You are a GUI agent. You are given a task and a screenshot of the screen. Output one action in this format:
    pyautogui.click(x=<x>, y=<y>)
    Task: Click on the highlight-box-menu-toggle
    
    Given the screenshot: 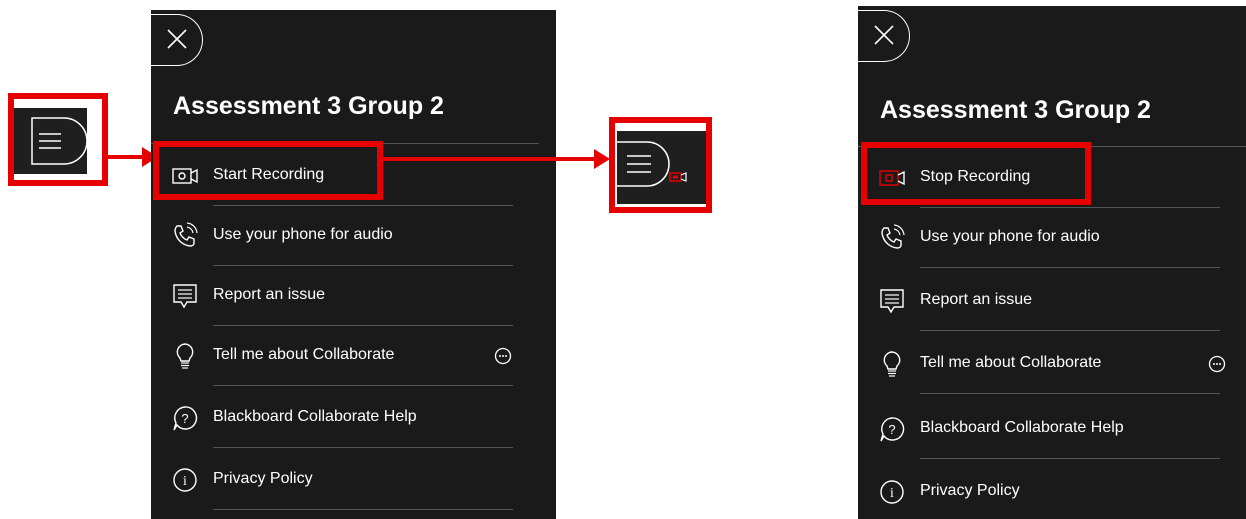 What is the action you would take?
    pyautogui.click(x=58, y=139)
    